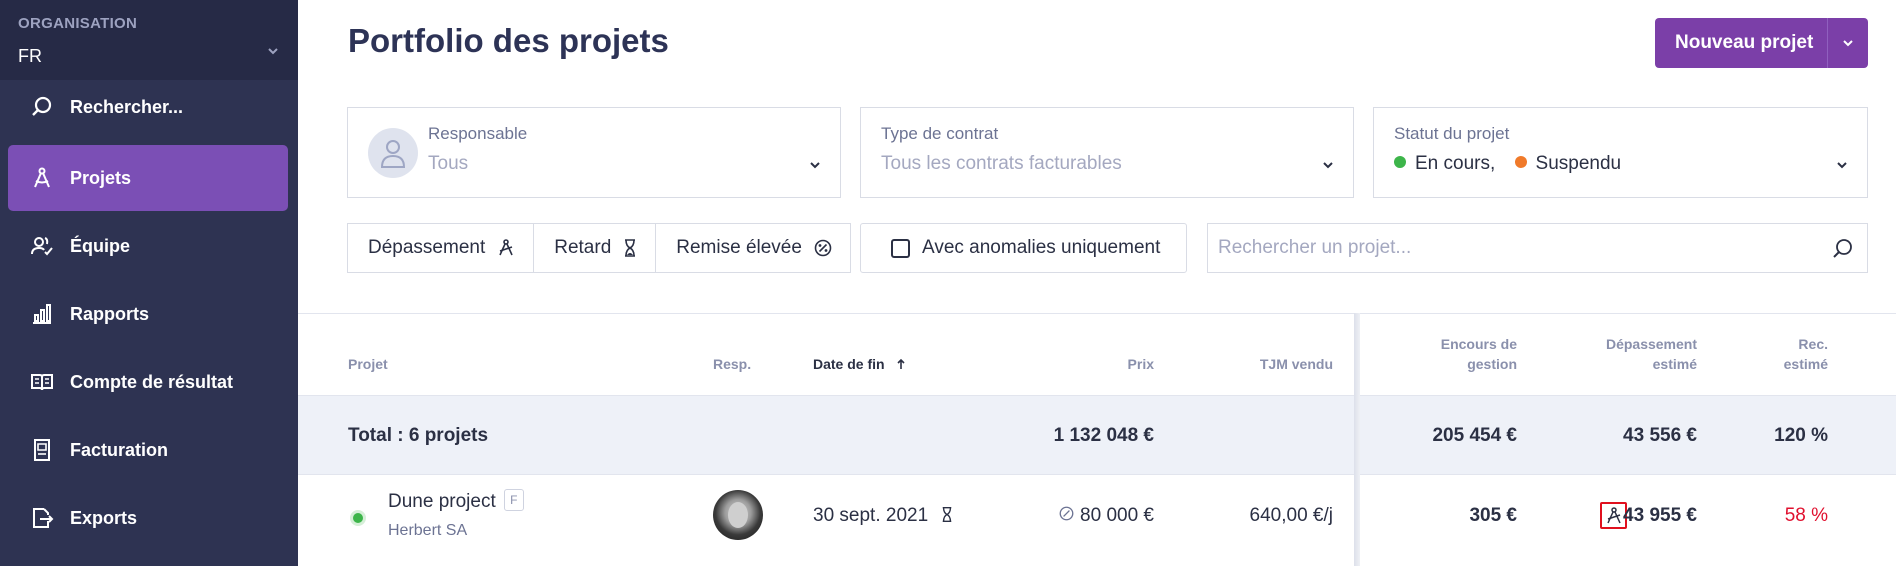  I want to click on column-header-depassement: Dépassement estimé, so click(1628, 354).